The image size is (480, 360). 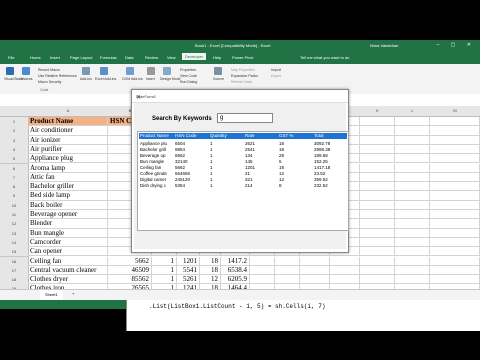 What do you see at coordinates (244, 76) in the screenshot?
I see `expansion-packs-button: Expansion Packs` at bounding box center [244, 76].